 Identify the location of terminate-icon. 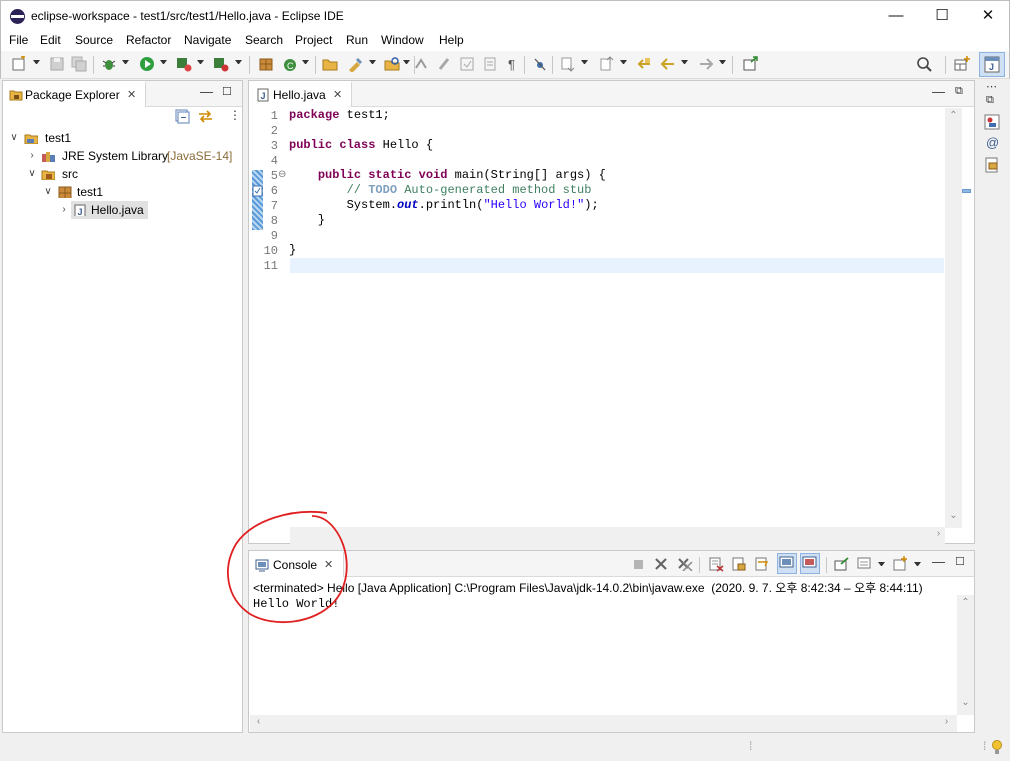
(638, 564).